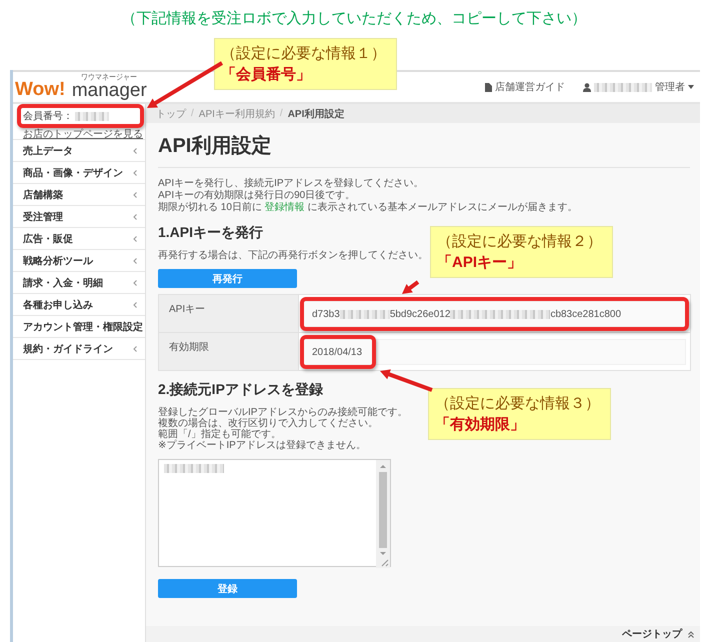 Image resolution: width=708 pixels, height=642 pixels. Describe the element at coordinates (262, 445) in the screenshot. I see `instruction-text: ※プライベートIPアドレスは登録できません。` at that location.